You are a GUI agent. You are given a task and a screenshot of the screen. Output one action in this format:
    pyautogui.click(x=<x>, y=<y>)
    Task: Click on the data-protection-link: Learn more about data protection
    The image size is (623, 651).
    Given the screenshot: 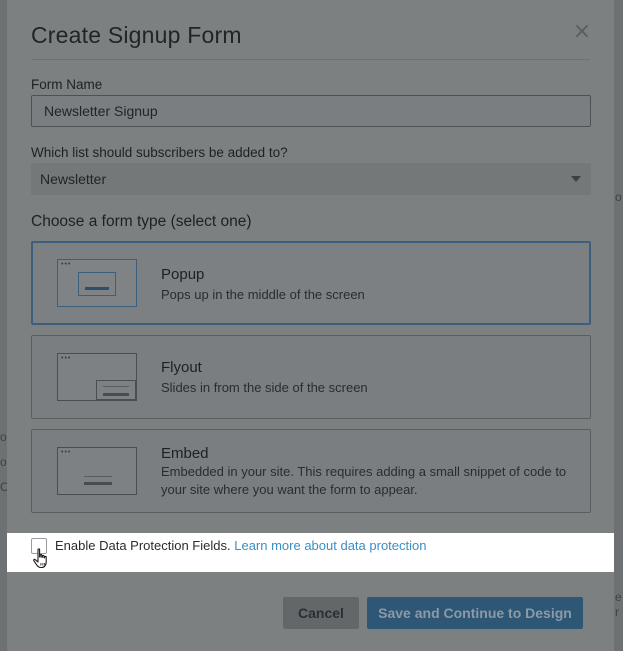 What is the action you would take?
    pyautogui.click(x=330, y=545)
    